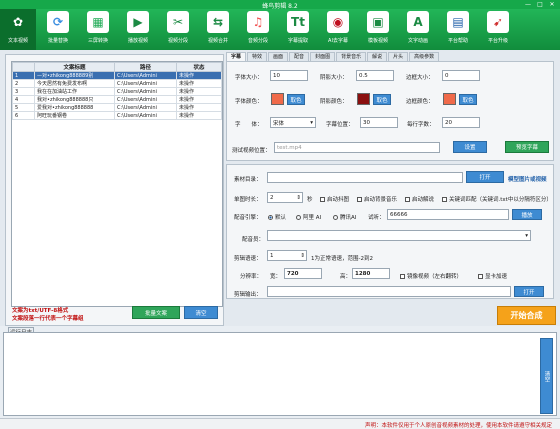  What do you see at coordinates (298, 217) in the screenshot?
I see `engine-ali-radio` at bounding box center [298, 217].